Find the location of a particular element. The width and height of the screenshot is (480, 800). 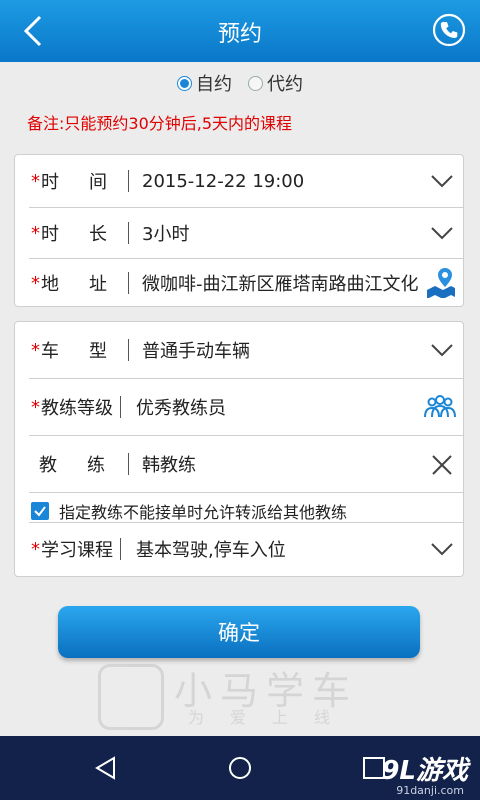

nav-home-icon is located at coordinates (240, 768).